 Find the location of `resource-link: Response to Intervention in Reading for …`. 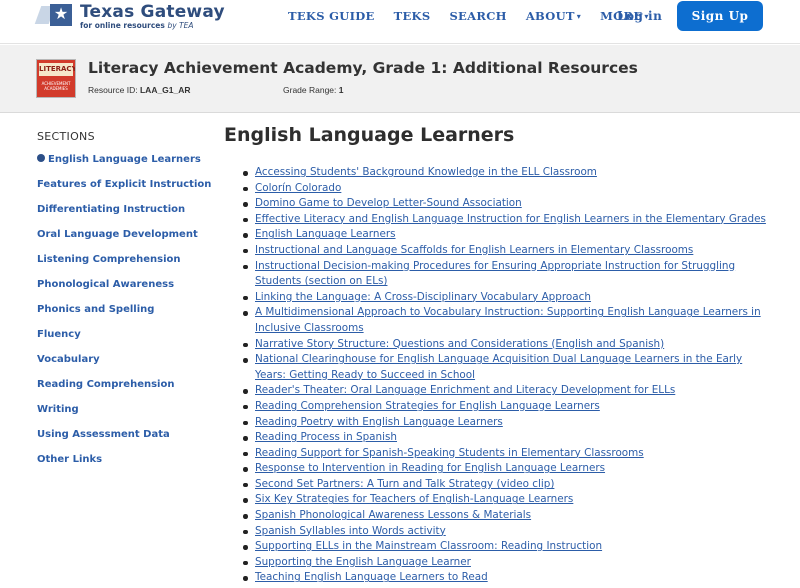

resource-link: Response to Intervention in Reading for … is located at coordinates (430, 468).